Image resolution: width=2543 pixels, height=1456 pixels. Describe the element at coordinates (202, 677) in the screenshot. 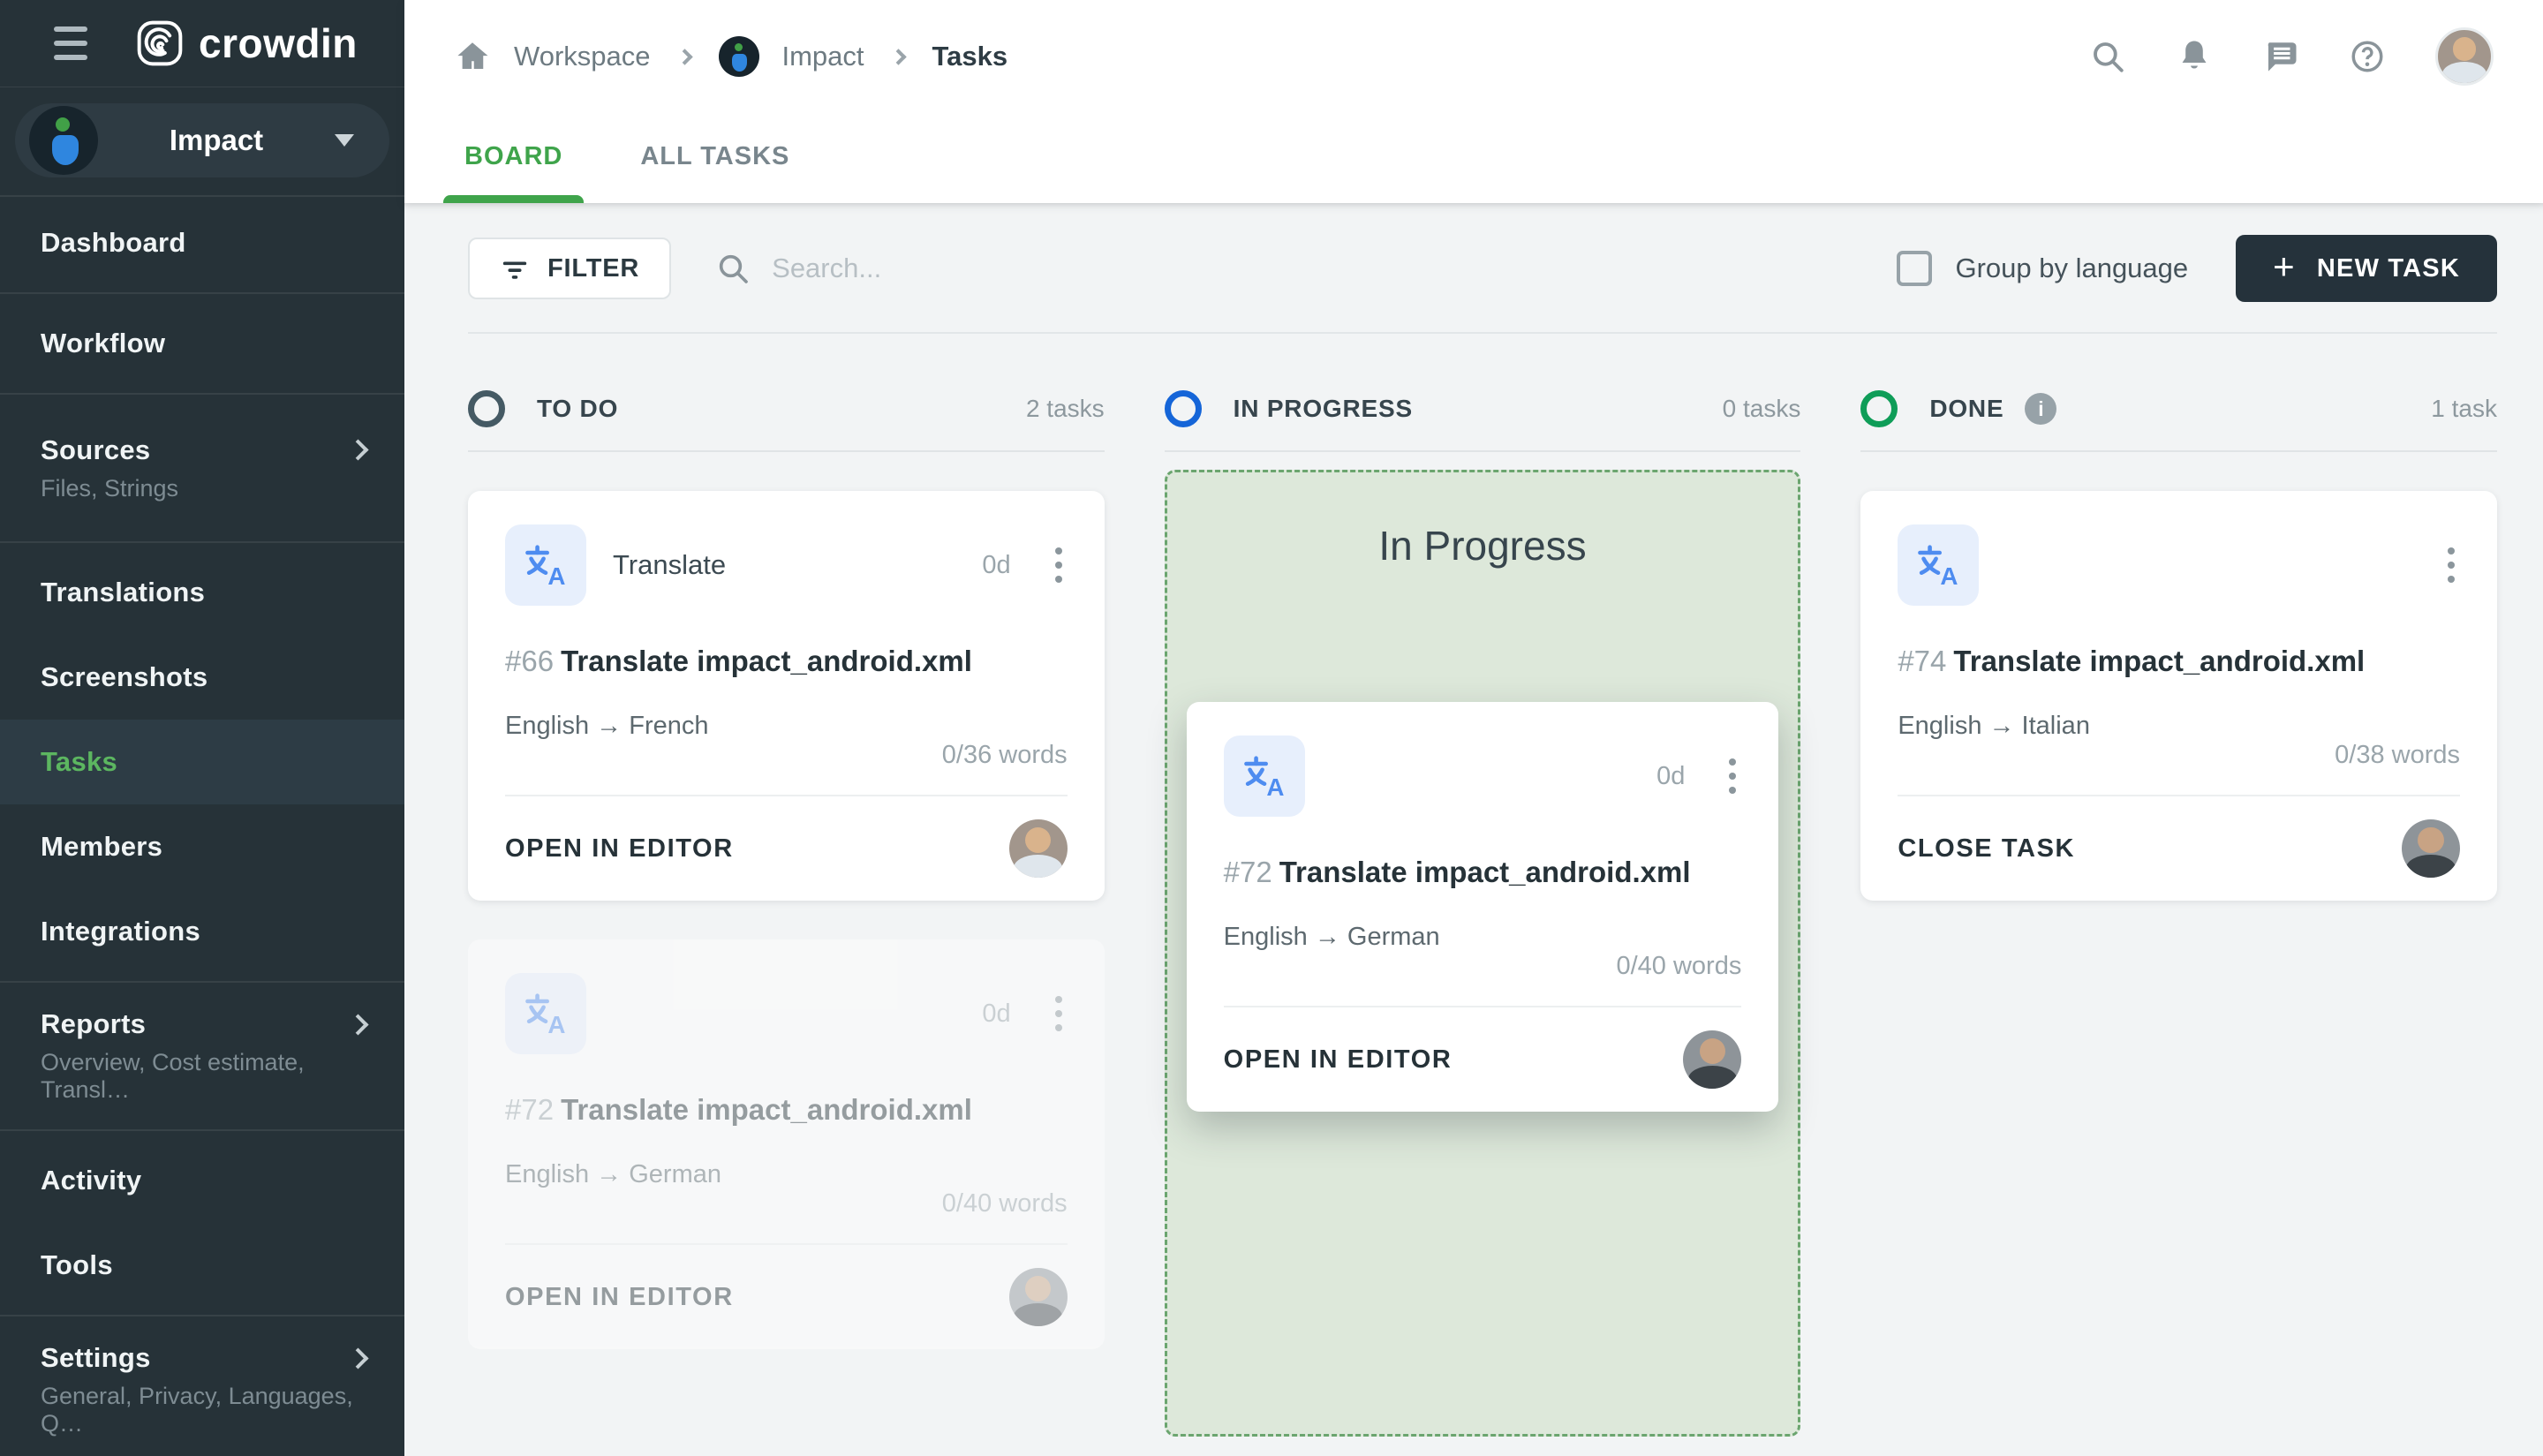

I see `sidebar-item-screenshots: Screenshots` at that location.